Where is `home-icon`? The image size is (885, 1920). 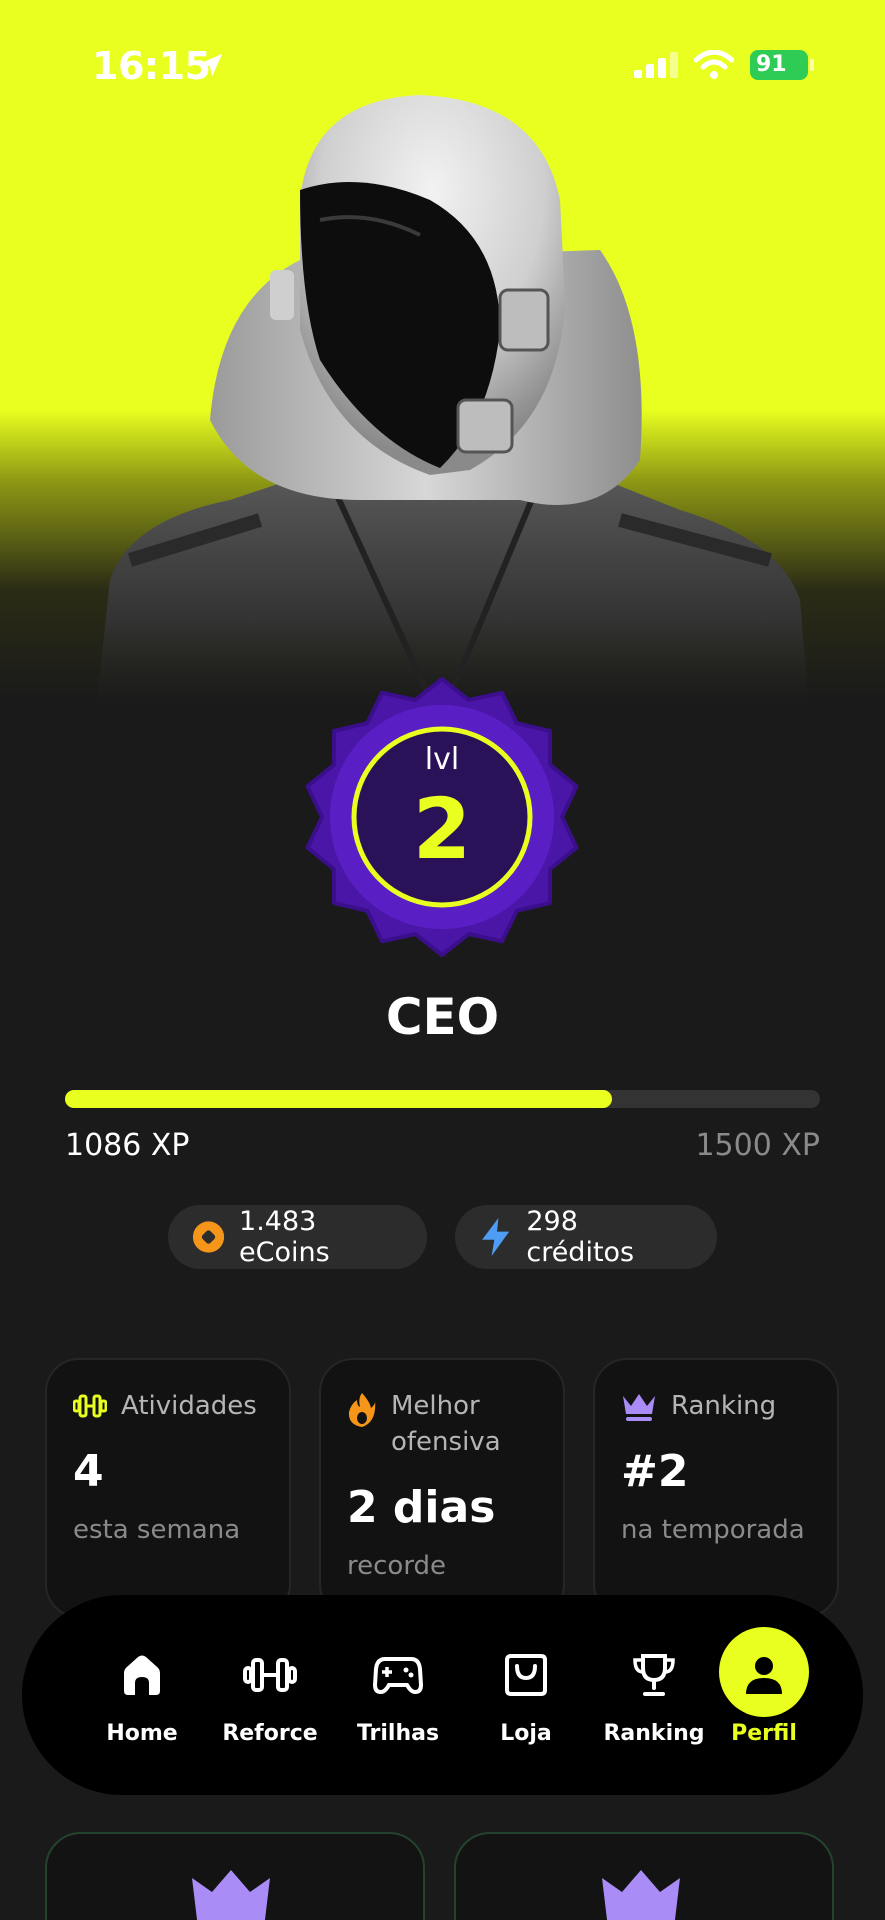 home-icon is located at coordinates (142, 1675).